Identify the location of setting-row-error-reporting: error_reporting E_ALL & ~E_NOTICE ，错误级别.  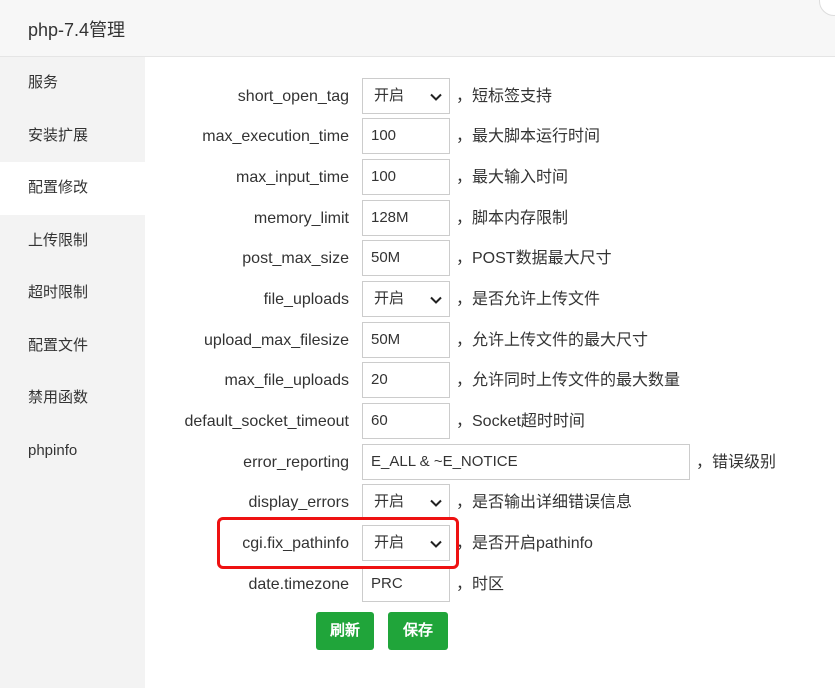
(490, 463).